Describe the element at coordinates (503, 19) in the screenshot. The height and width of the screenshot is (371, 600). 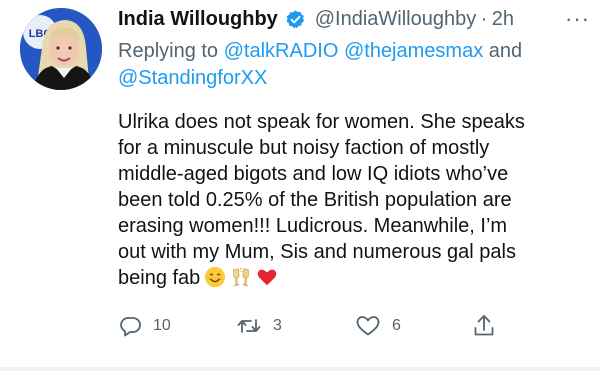
I see `tweet-timestamp: 2h` at that location.